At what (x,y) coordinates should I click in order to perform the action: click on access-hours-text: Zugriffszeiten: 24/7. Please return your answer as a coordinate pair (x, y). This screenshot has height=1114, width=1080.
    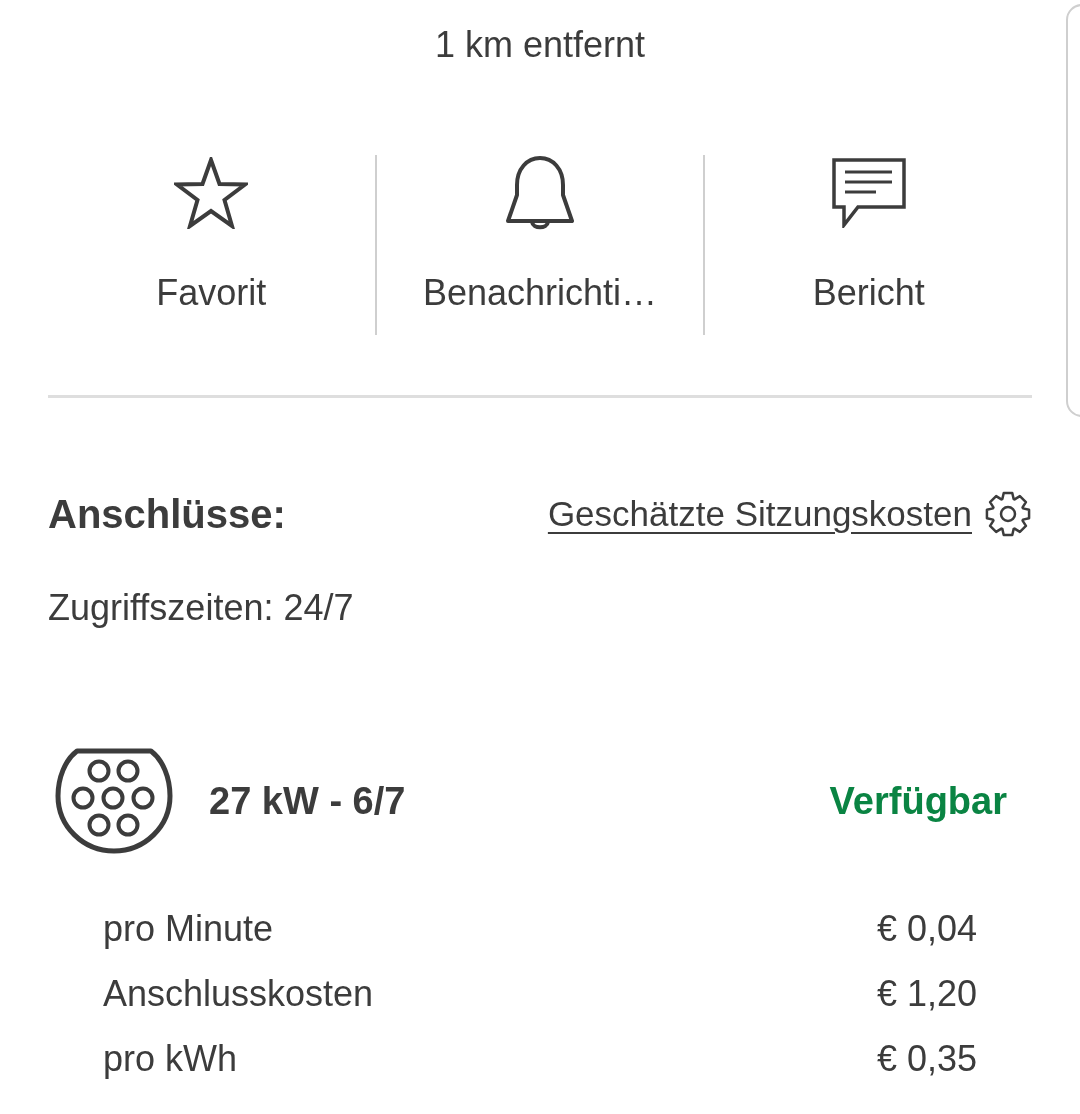
    Looking at the image, I should click on (201, 607).